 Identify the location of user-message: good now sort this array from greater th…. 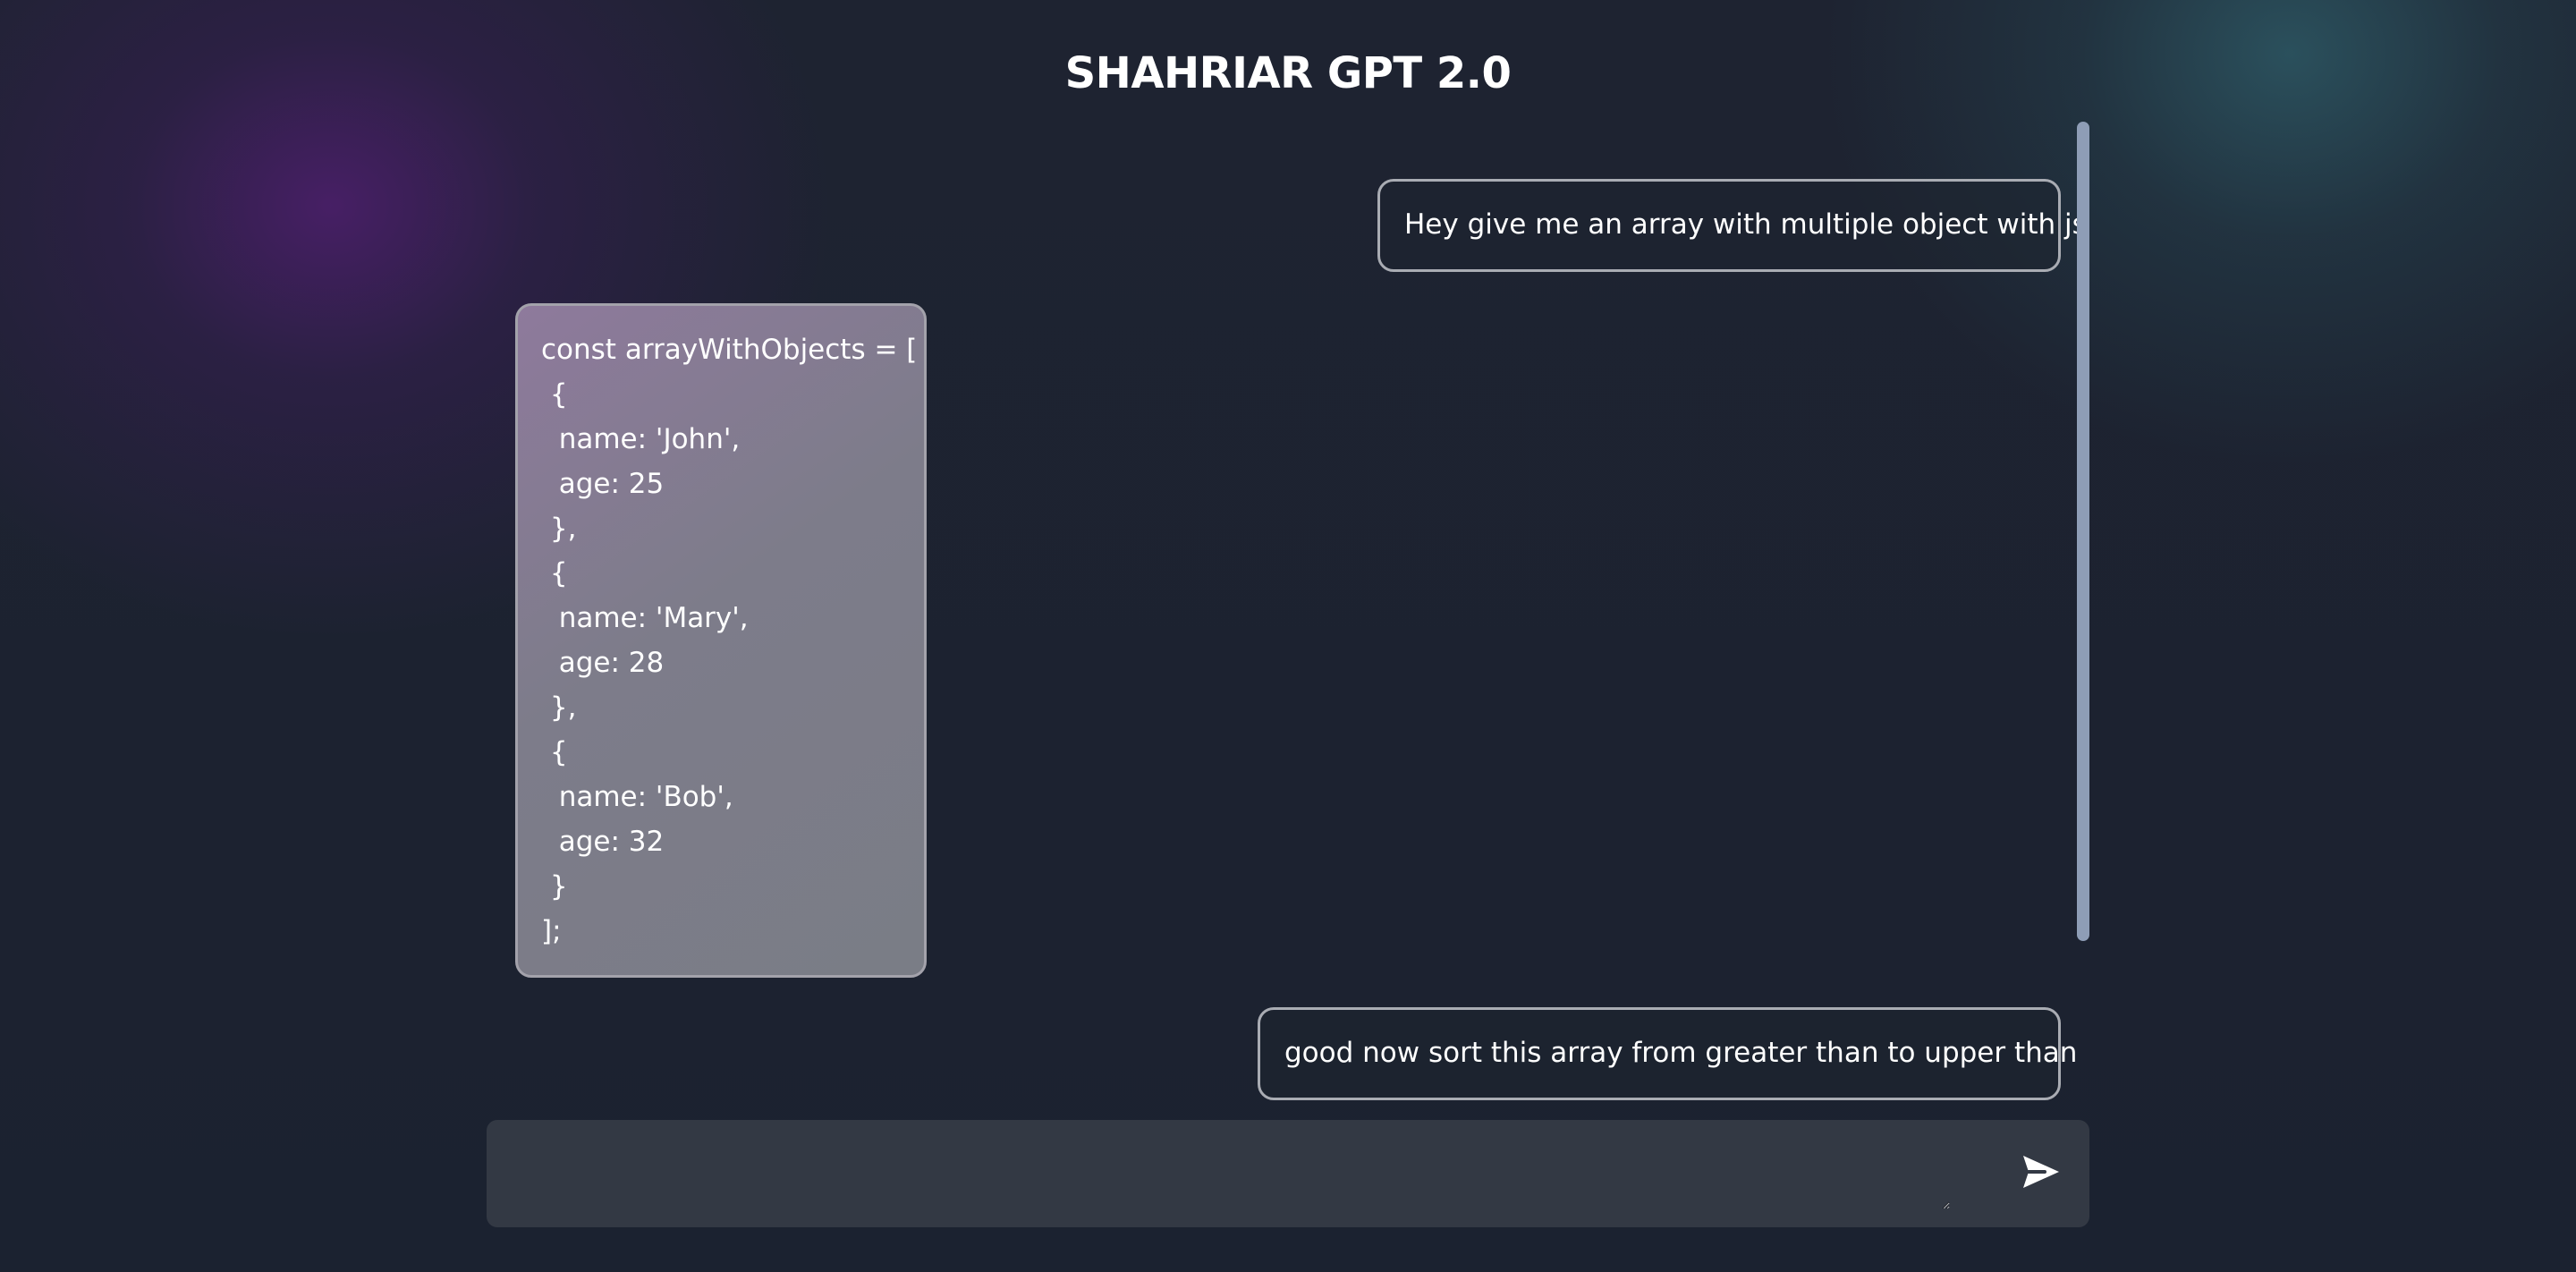
(1667, 1053).